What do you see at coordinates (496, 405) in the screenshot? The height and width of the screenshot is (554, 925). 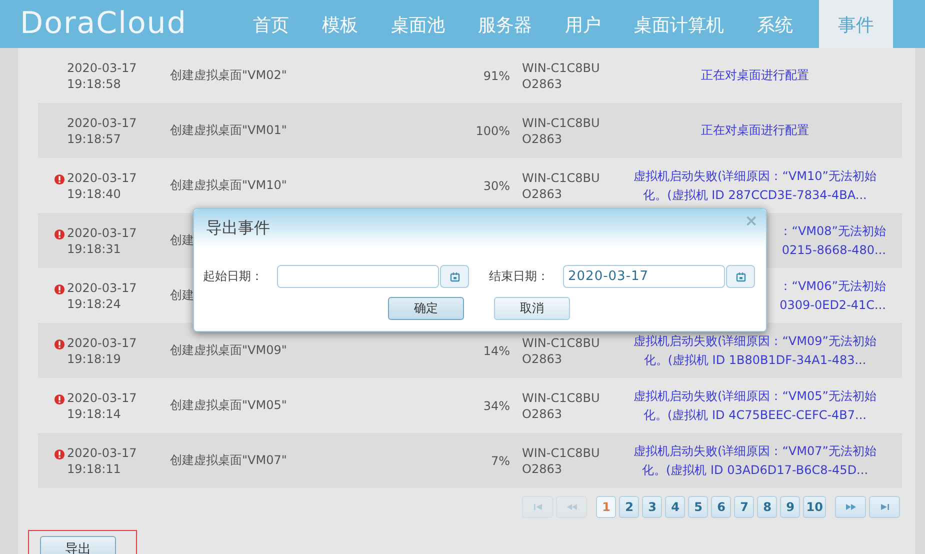 I see `event-percentage: 34%` at bounding box center [496, 405].